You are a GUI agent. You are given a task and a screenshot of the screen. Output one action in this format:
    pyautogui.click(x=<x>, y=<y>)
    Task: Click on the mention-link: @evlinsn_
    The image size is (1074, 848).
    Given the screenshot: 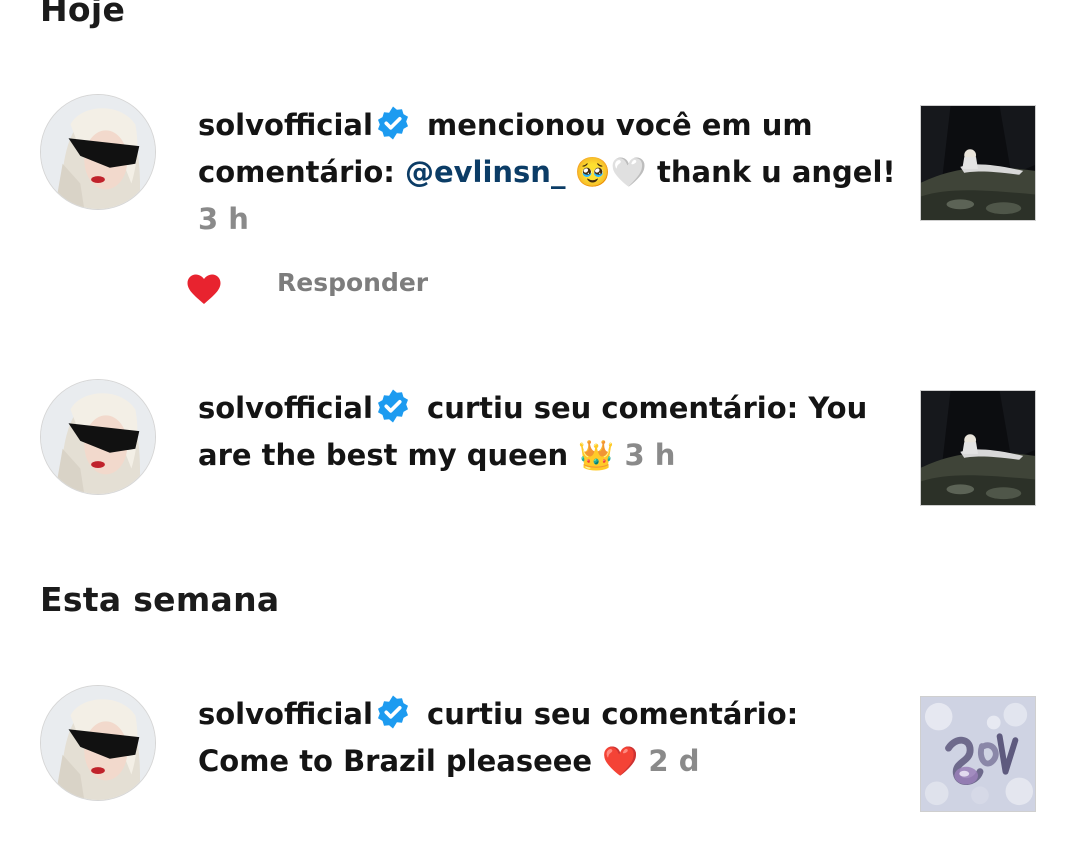 What is the action you would take?
    pyautogui.click(x=485, y=172)
    